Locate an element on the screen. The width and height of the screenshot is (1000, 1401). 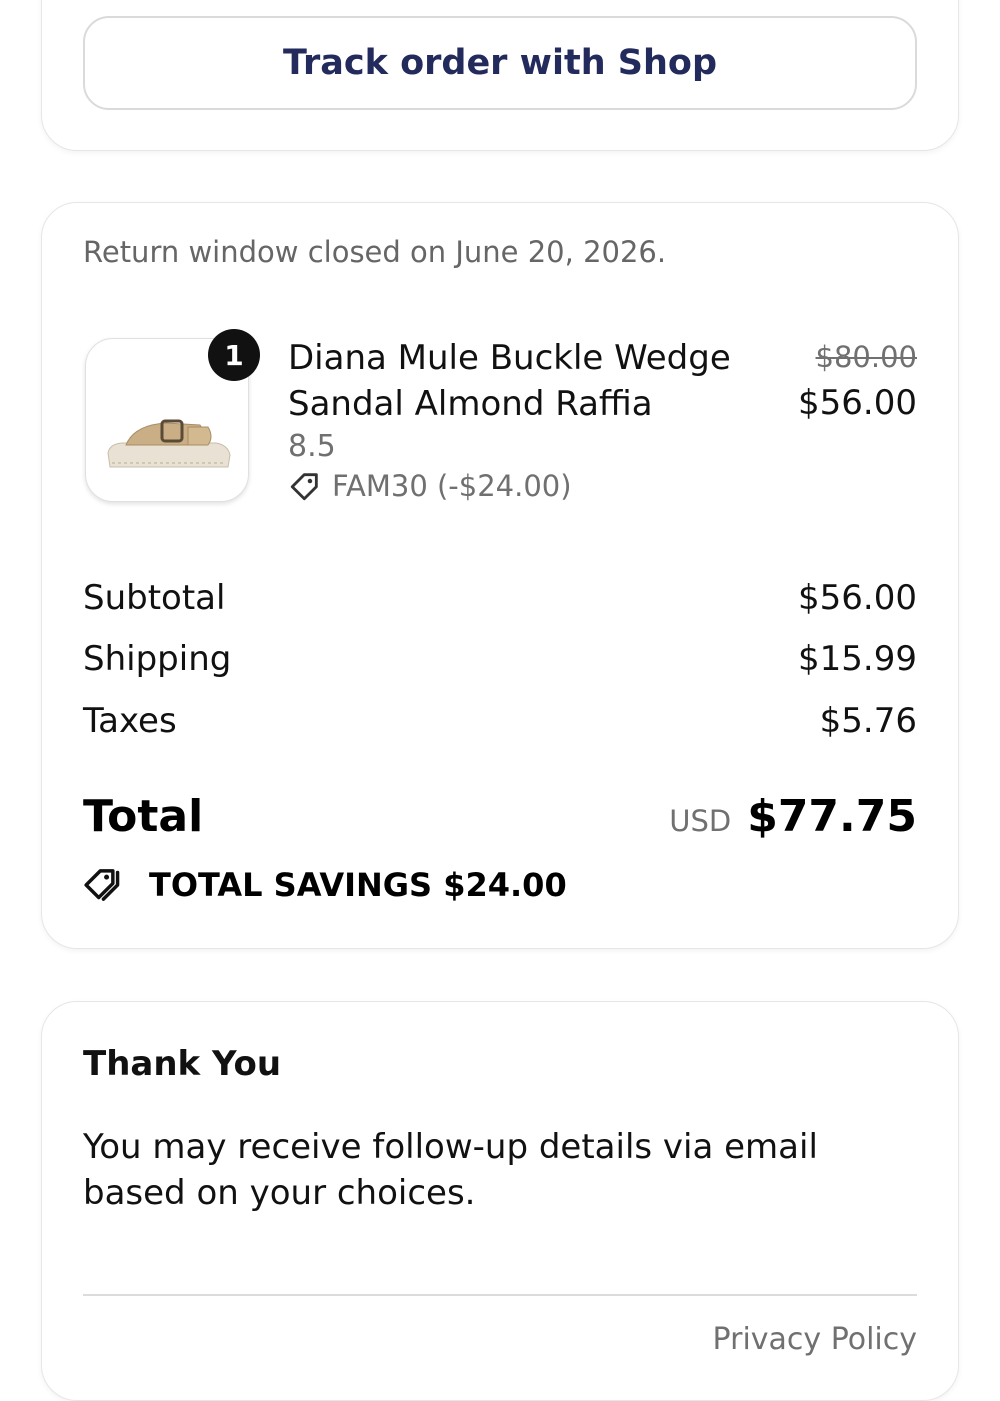
total-row: Total USD $77.75 is located at coordinates (500, 816).